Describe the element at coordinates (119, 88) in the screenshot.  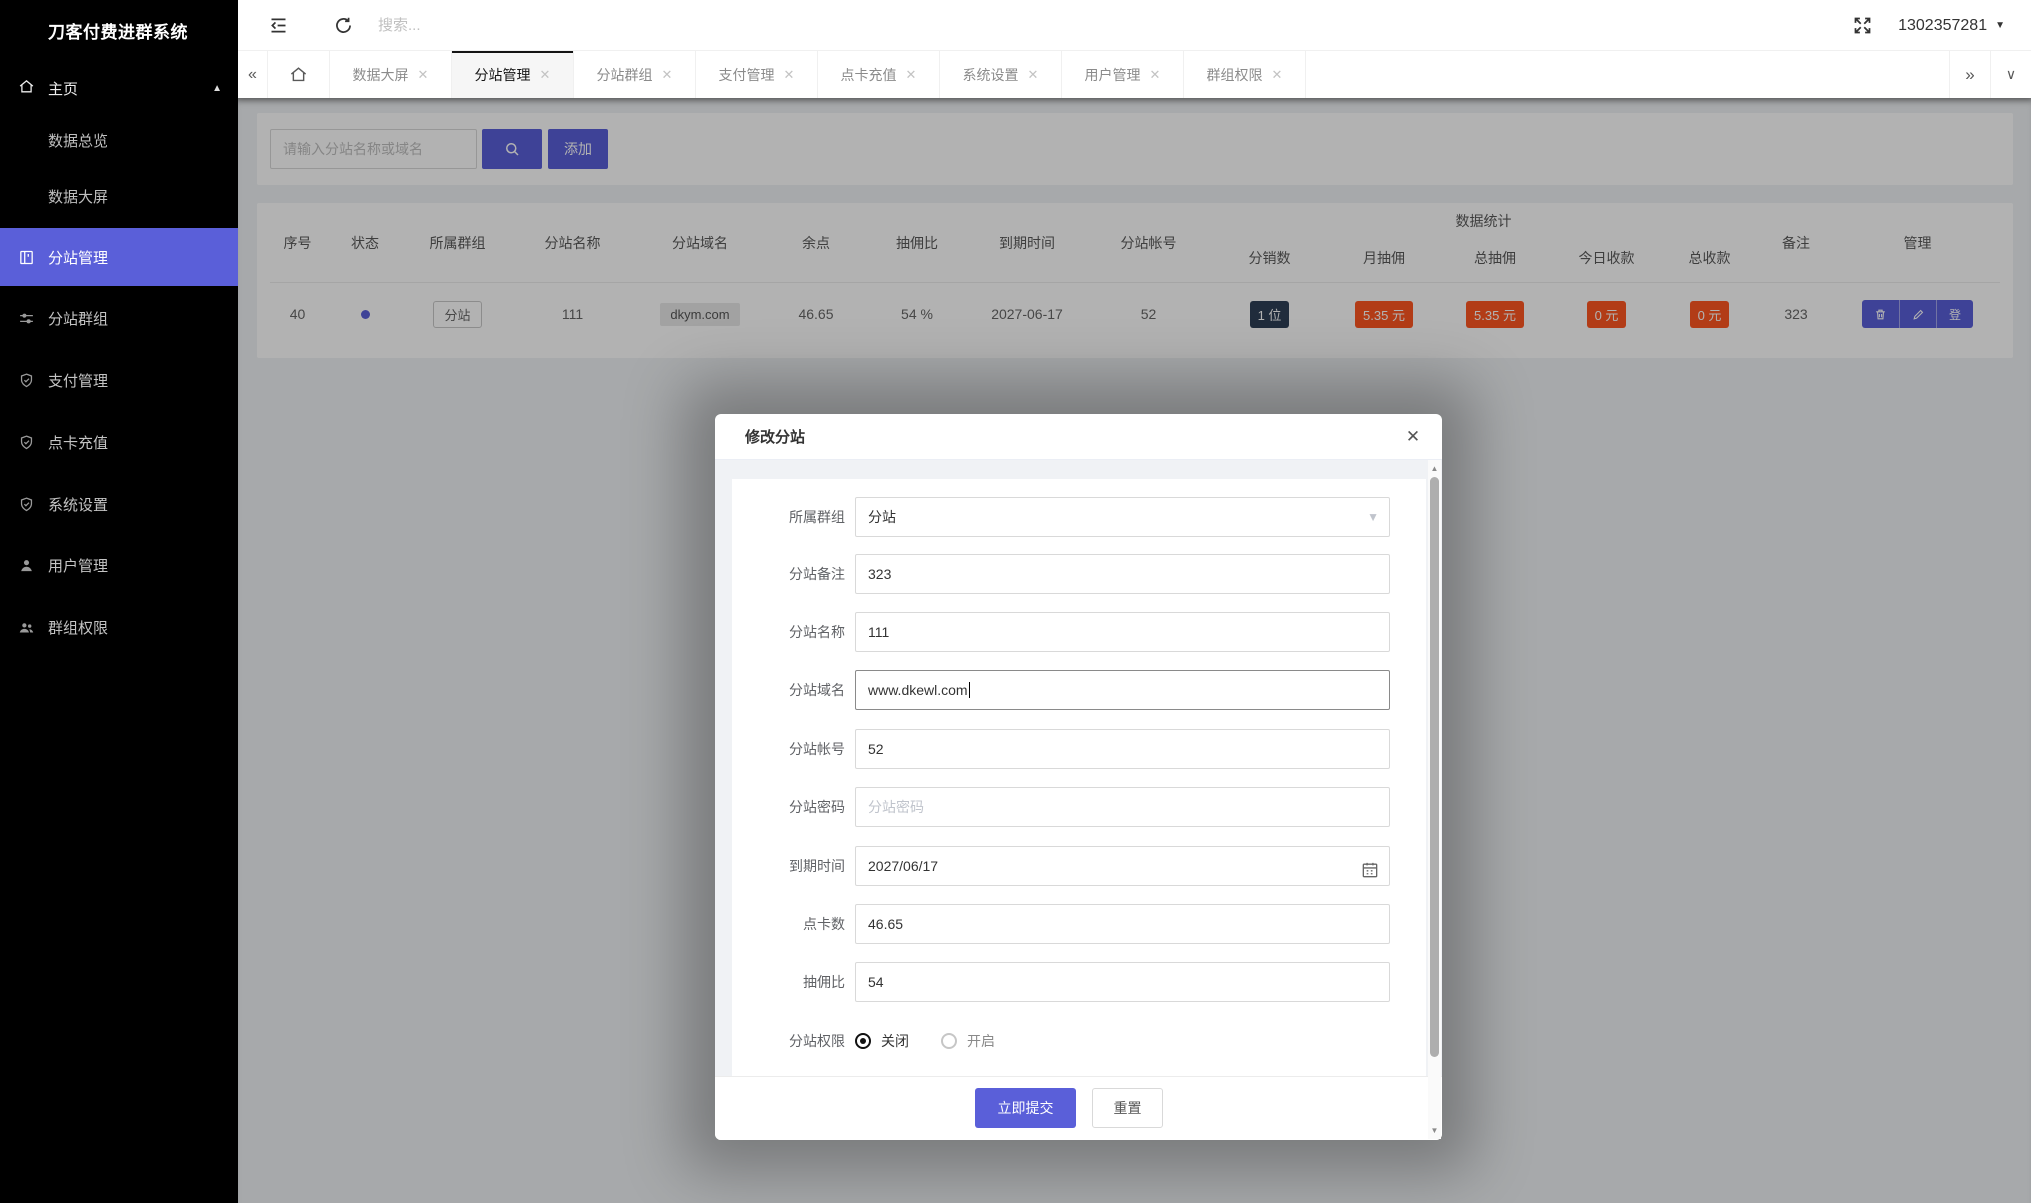
I see `sidebar-item-home: 主页 ▲` at that location.